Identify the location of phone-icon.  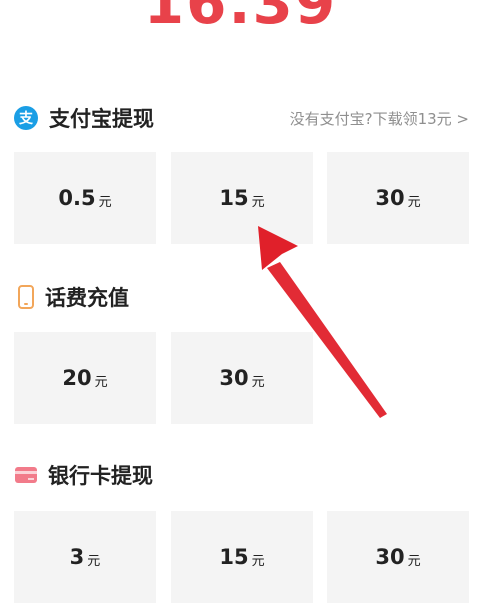
(26, 297).